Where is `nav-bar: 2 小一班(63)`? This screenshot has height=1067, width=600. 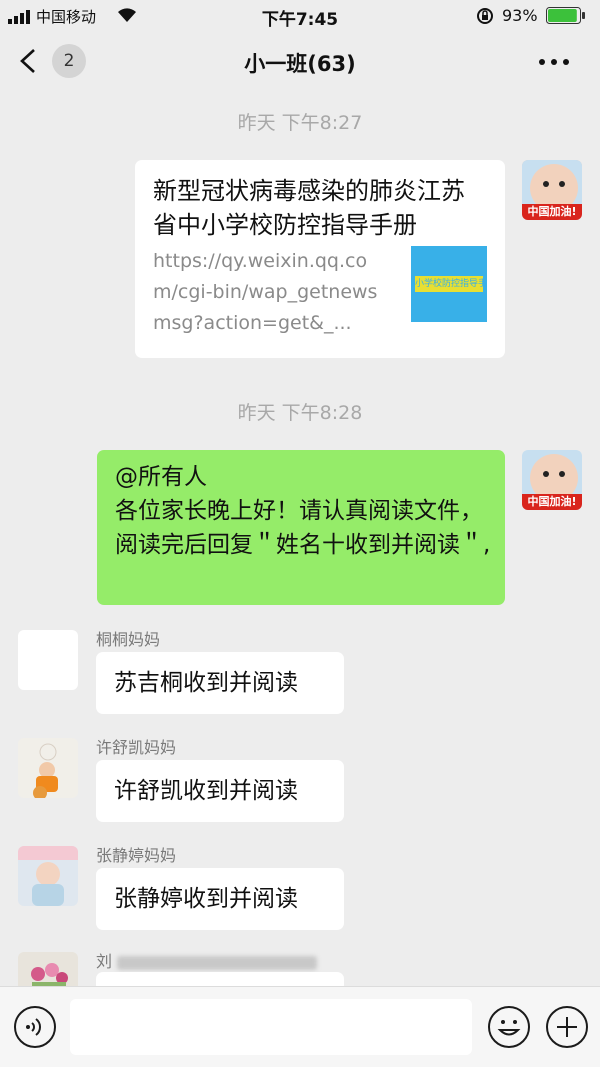
nav-bar: 2 小一班(63) is located at coordinates (300, 61).